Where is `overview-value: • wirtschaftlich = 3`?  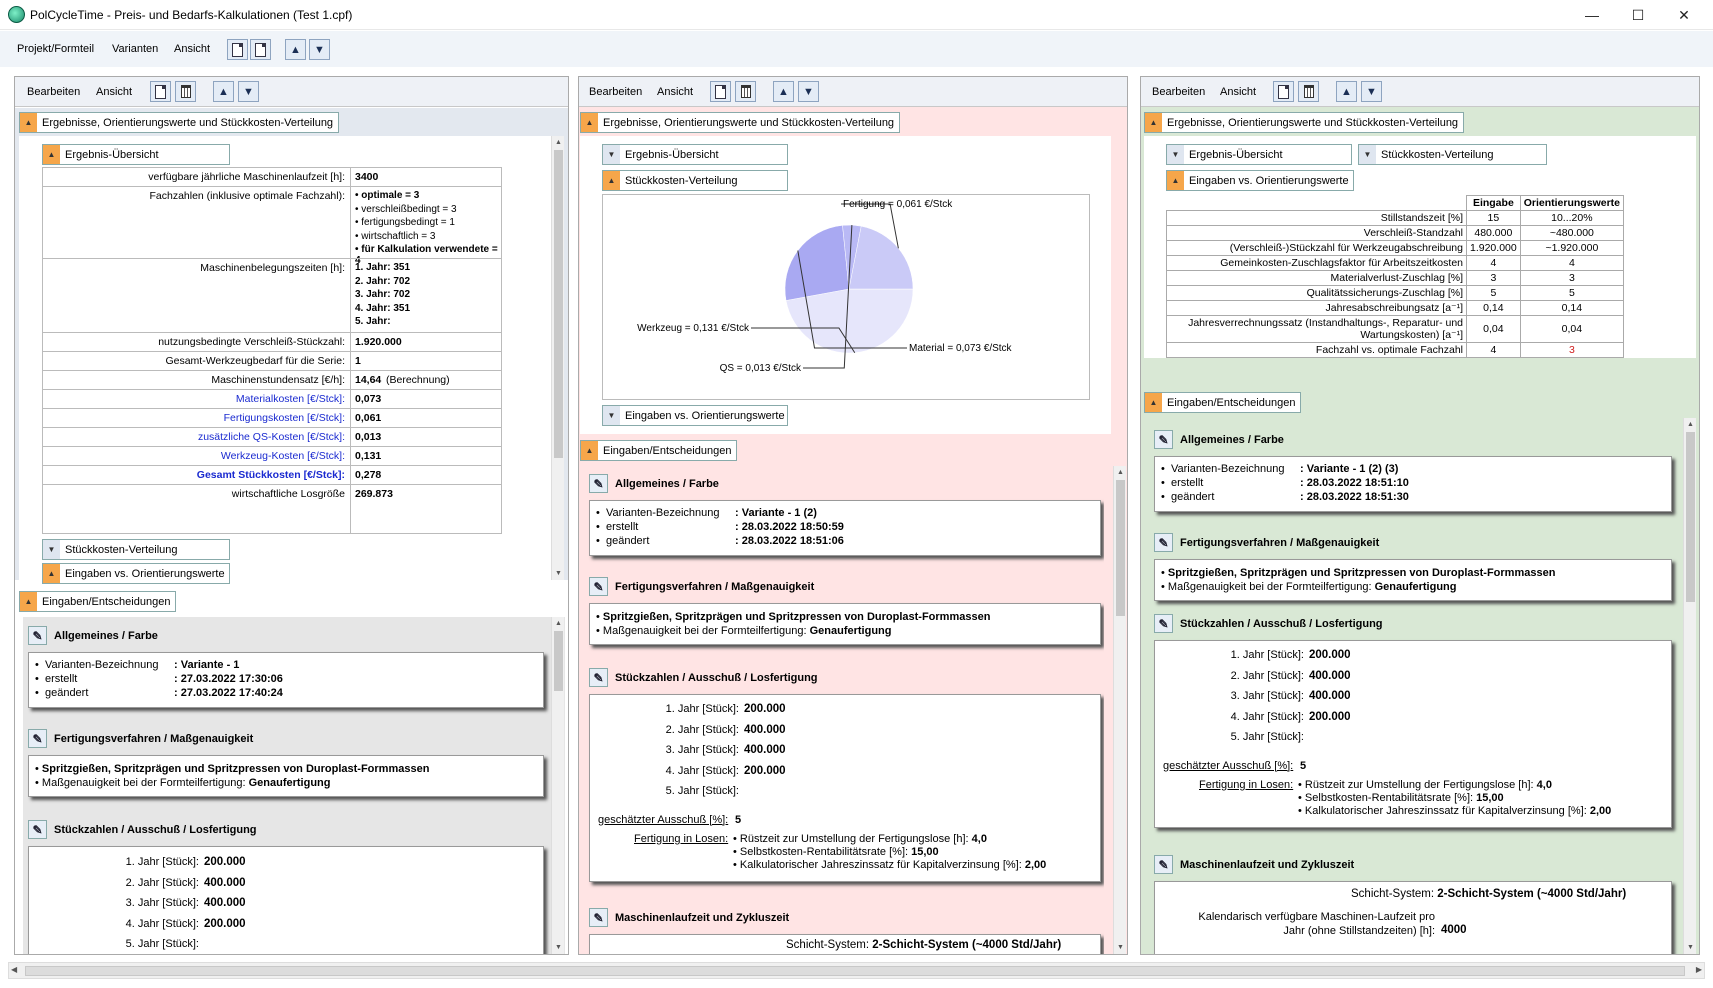 overview-value: • wirtschaftlich = 3 is located at coordinates (395, 236).